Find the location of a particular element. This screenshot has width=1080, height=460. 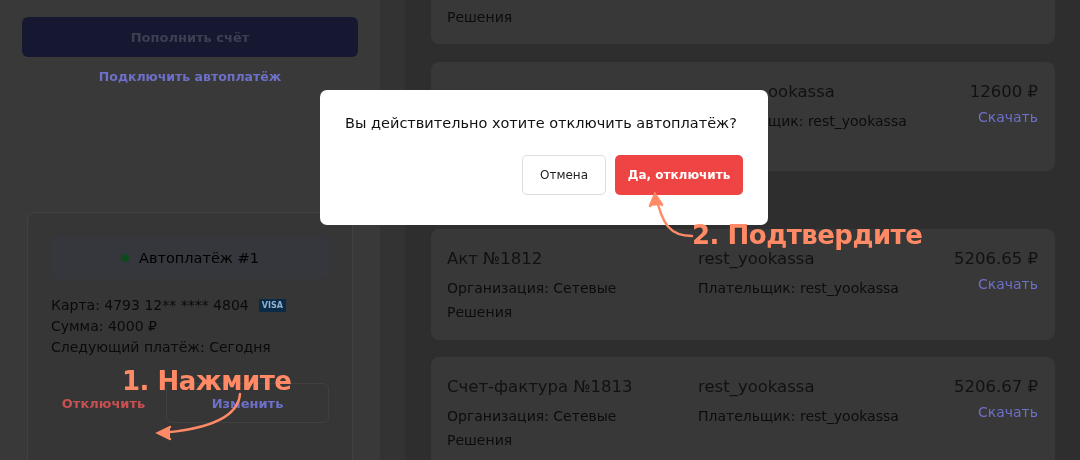

connect-autopay-link: Подключить автоплатёж is located at coordinates (190, 76).